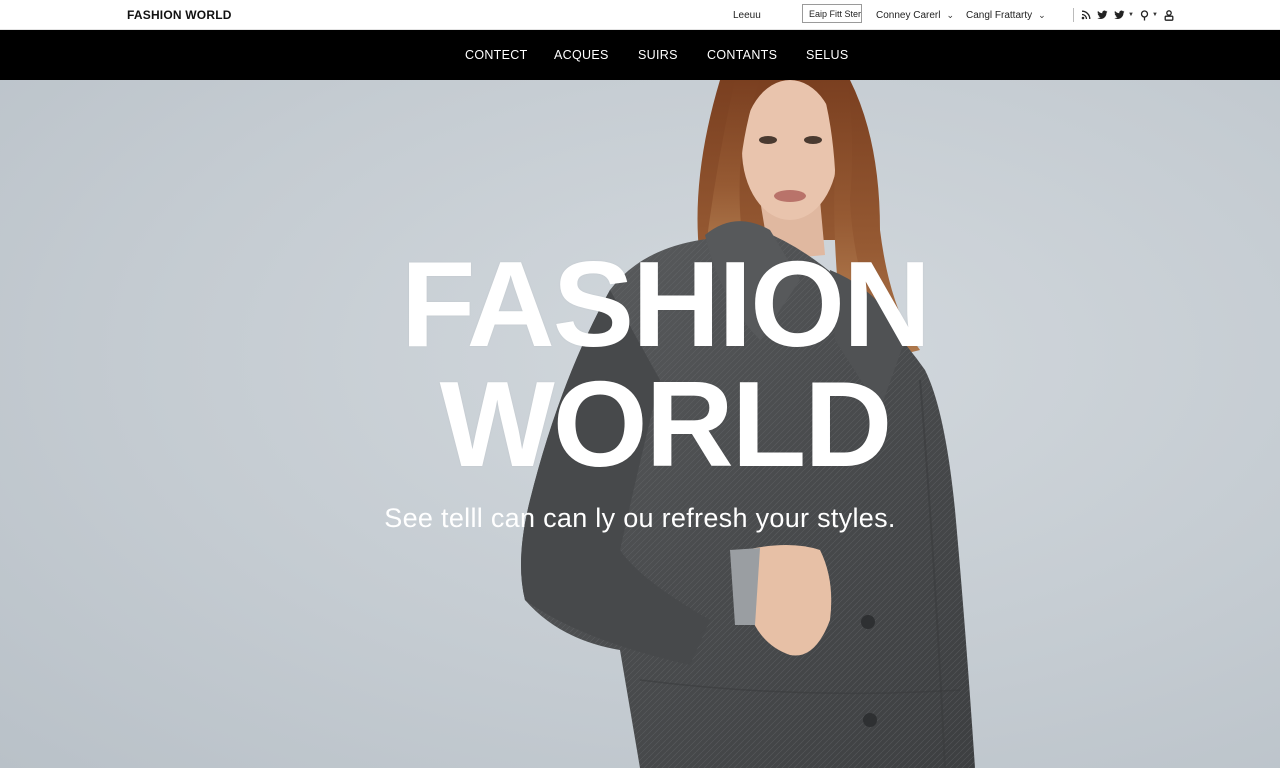 The width and height of the screenshot is (1280, 768). I want to click on nav-item-acques: ACQUES, so click(581, 55).